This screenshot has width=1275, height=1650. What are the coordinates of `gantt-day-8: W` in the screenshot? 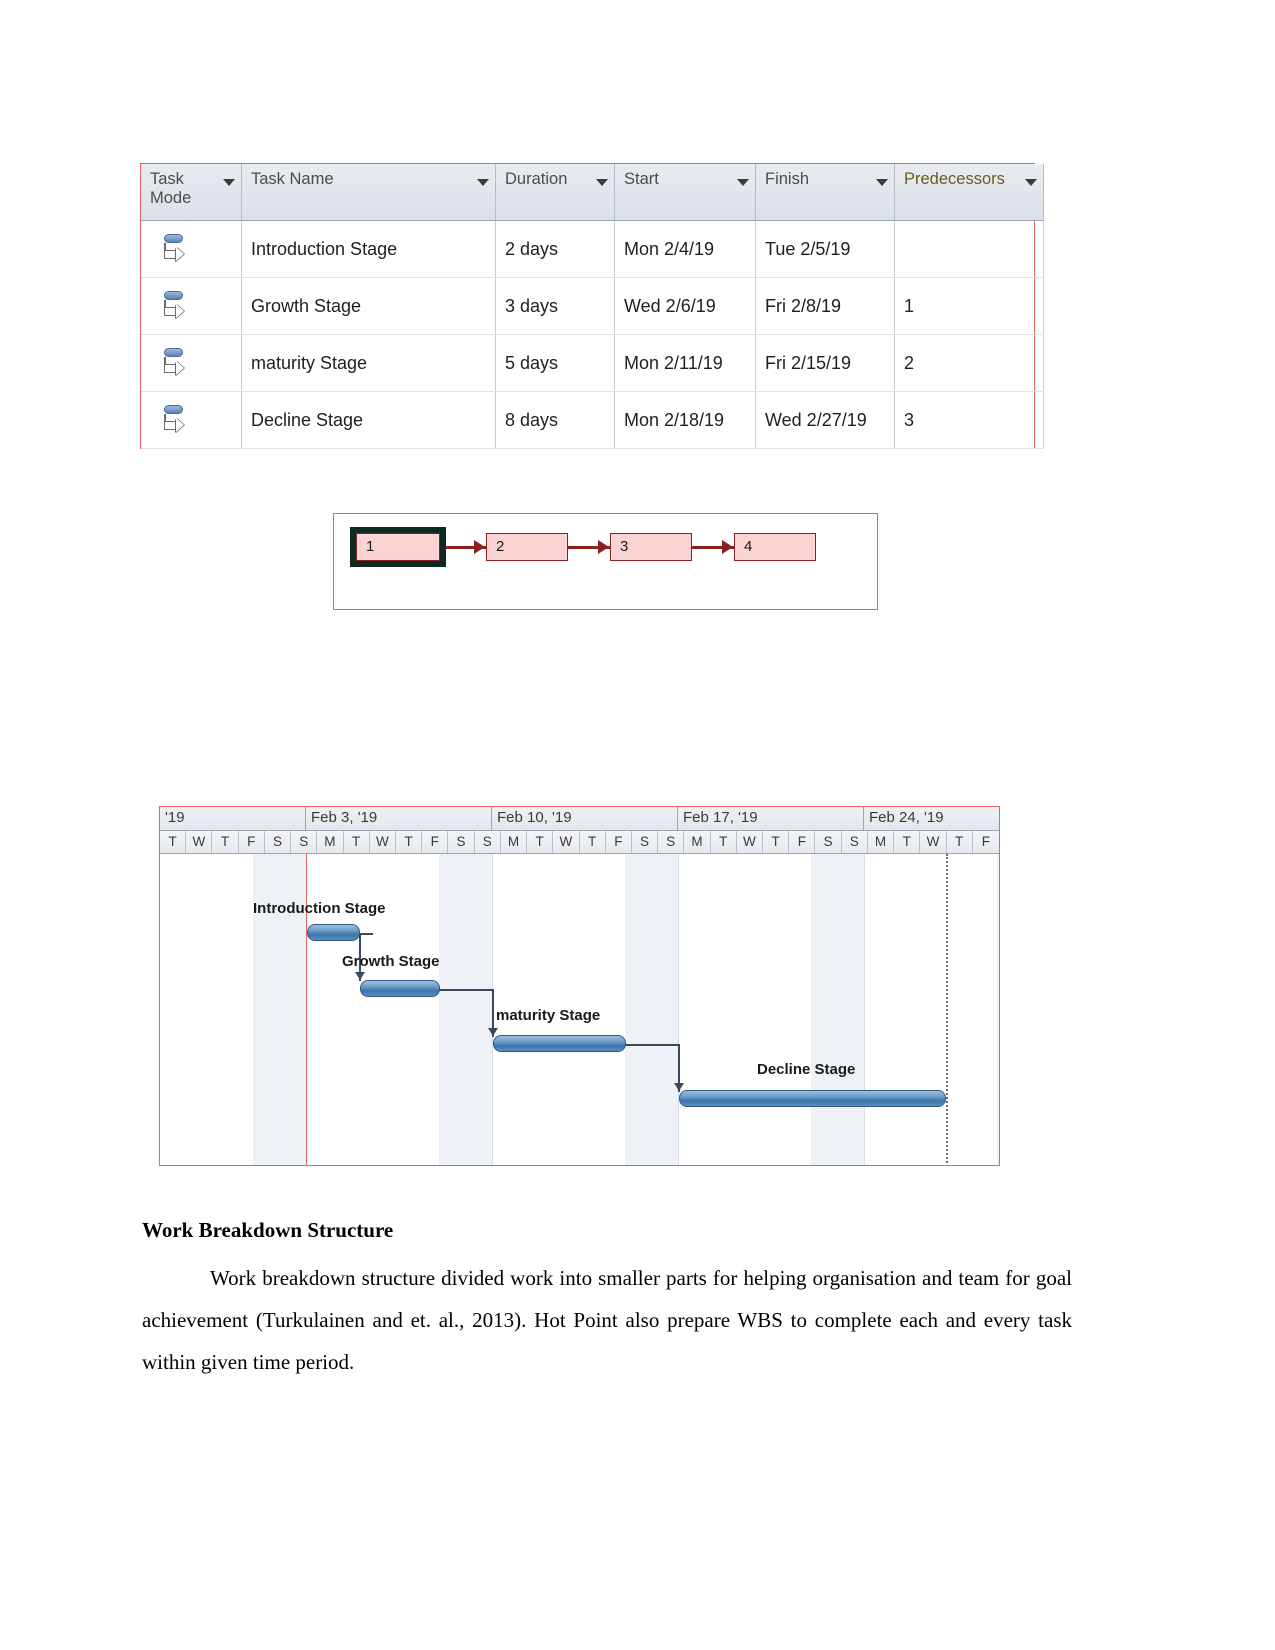 It's located at (383, 842).